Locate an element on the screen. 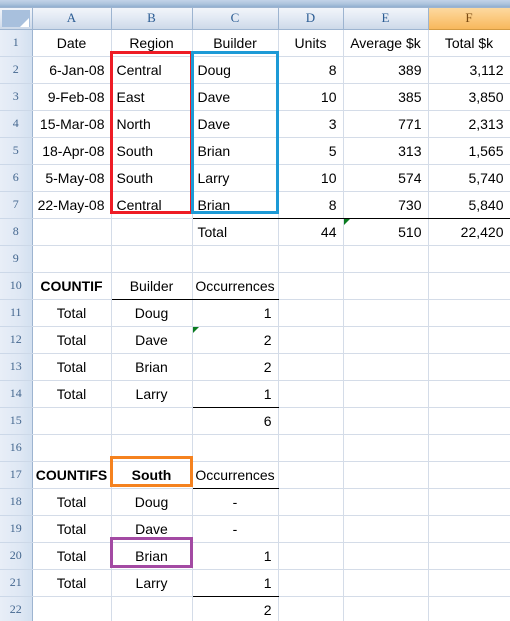 The height and width of the screenshot is (621, 510). cell-B11: Doug is located at coordinates (152, 313).